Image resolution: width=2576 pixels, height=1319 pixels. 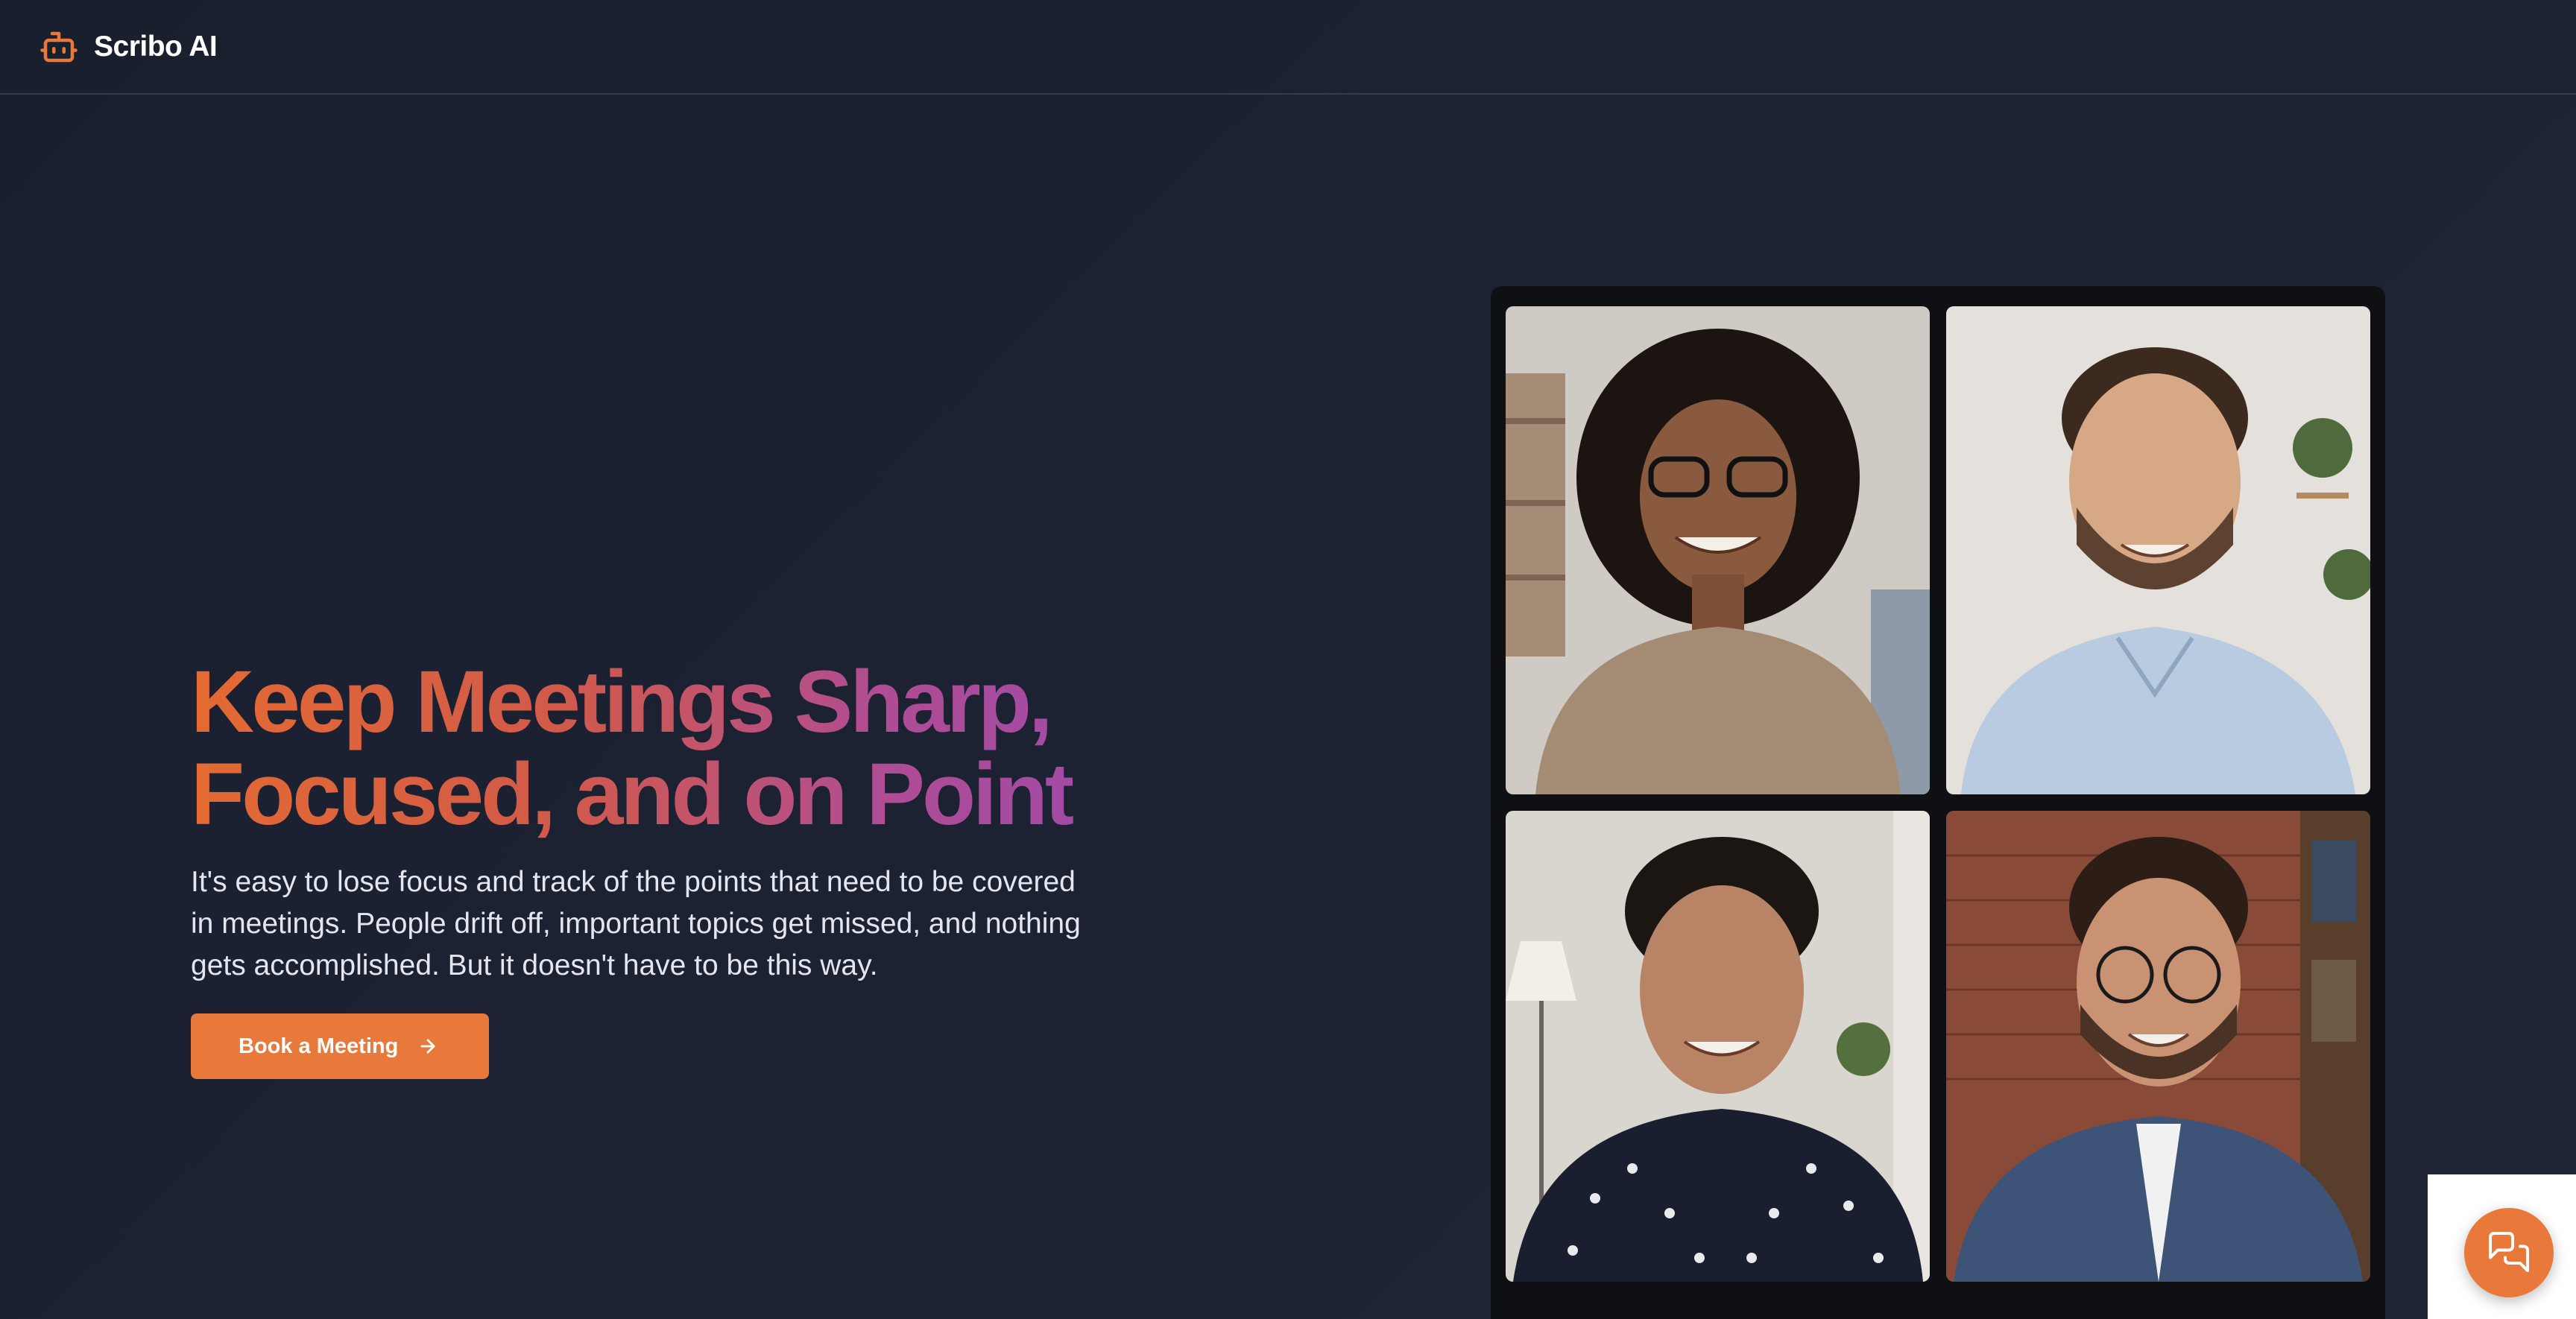 I want to click on arrow-right-icon, so click(x=428, y=1046).